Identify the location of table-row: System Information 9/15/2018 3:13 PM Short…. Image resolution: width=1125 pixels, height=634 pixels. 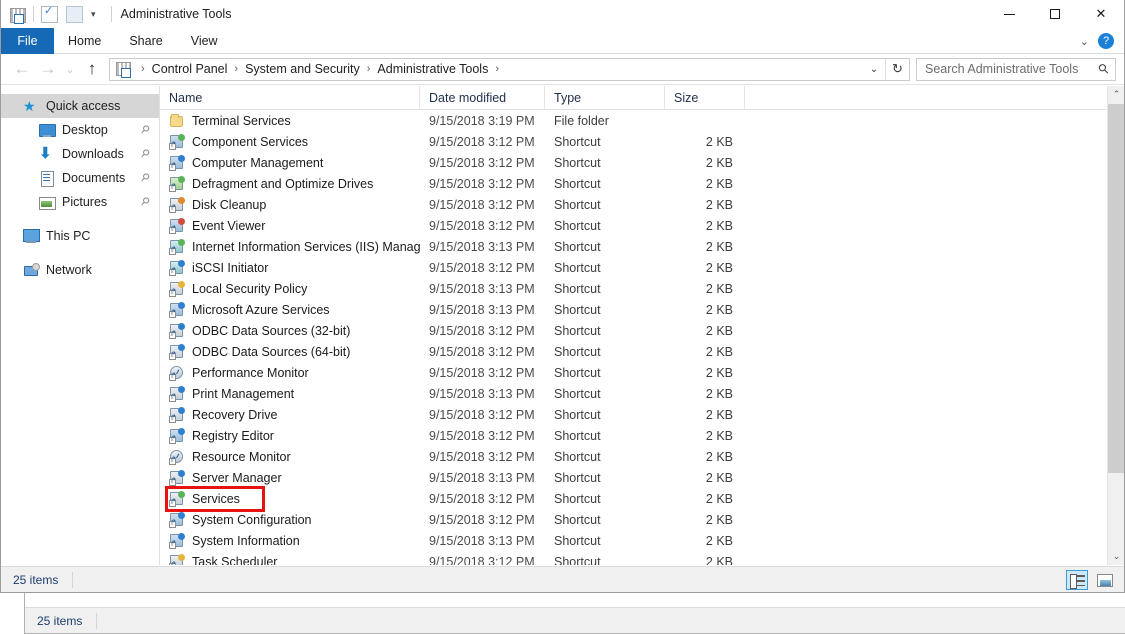
(633, 540).